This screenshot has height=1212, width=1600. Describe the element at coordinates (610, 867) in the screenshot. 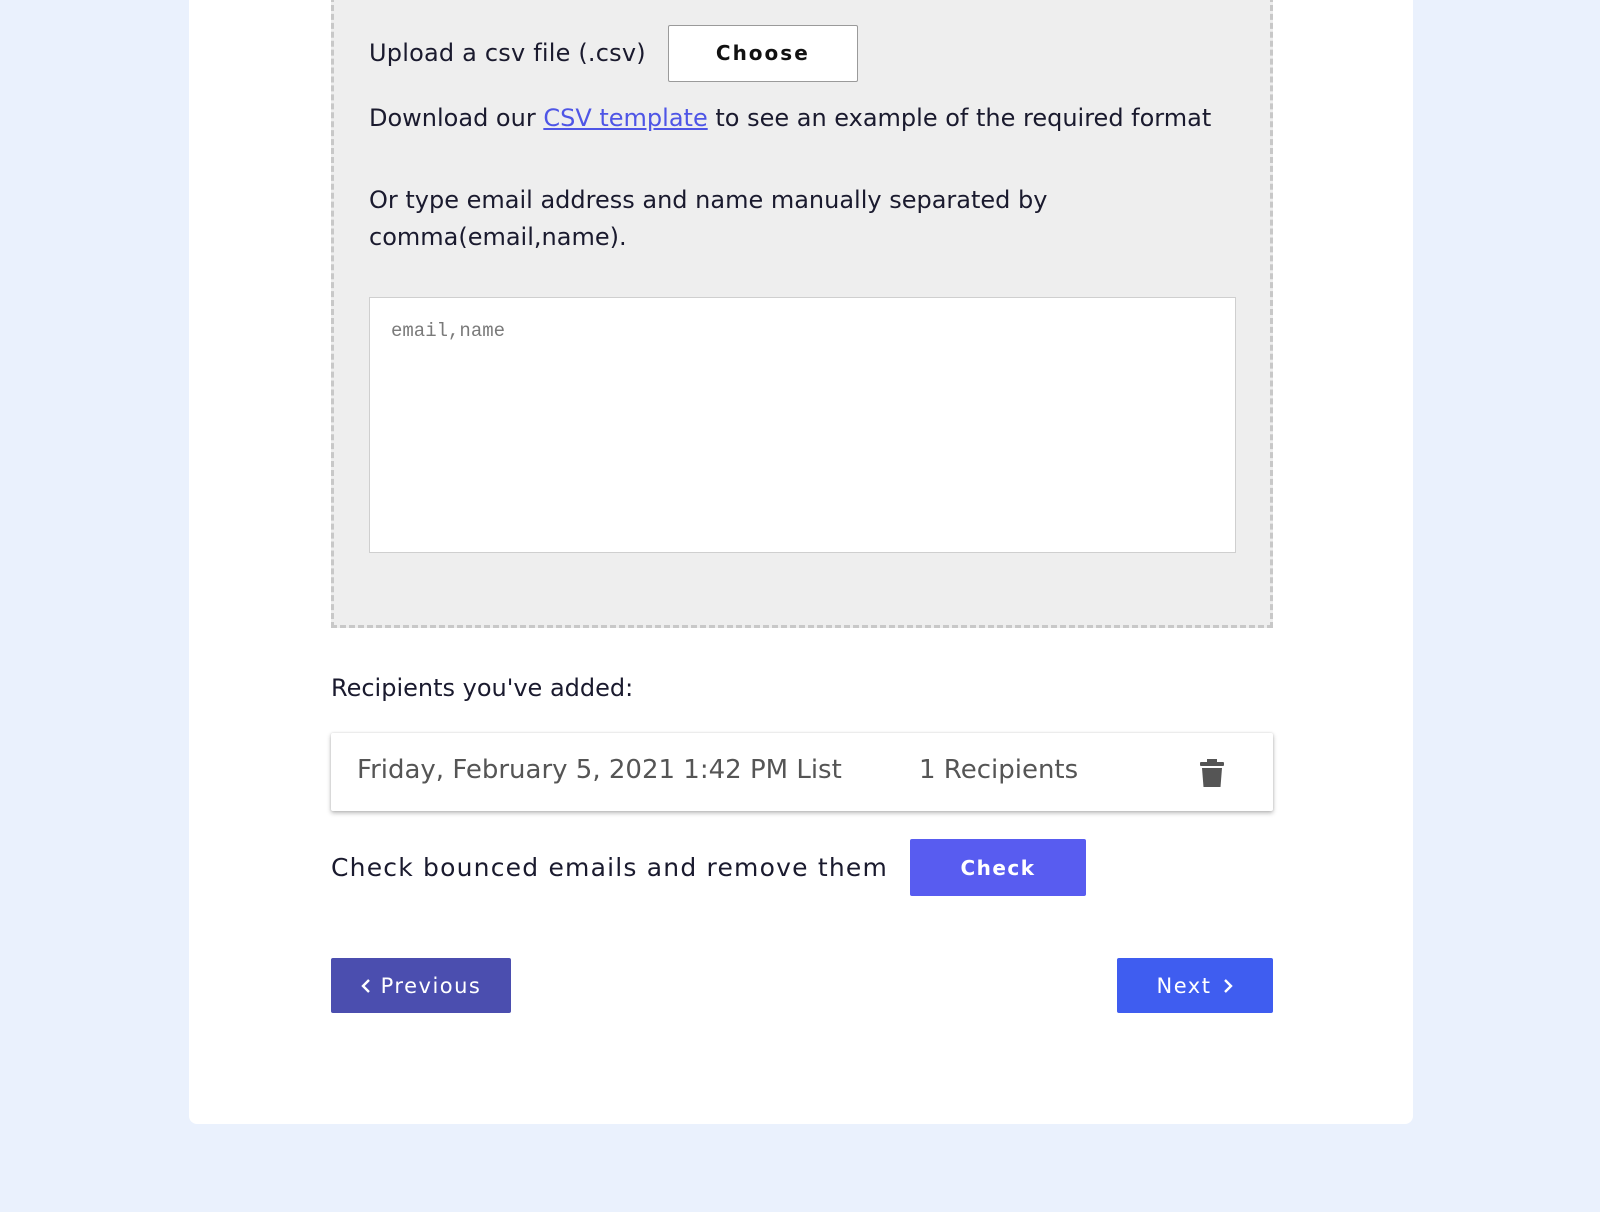

I see `bounce-check-label: Check bounced emails and remove them` at that location.